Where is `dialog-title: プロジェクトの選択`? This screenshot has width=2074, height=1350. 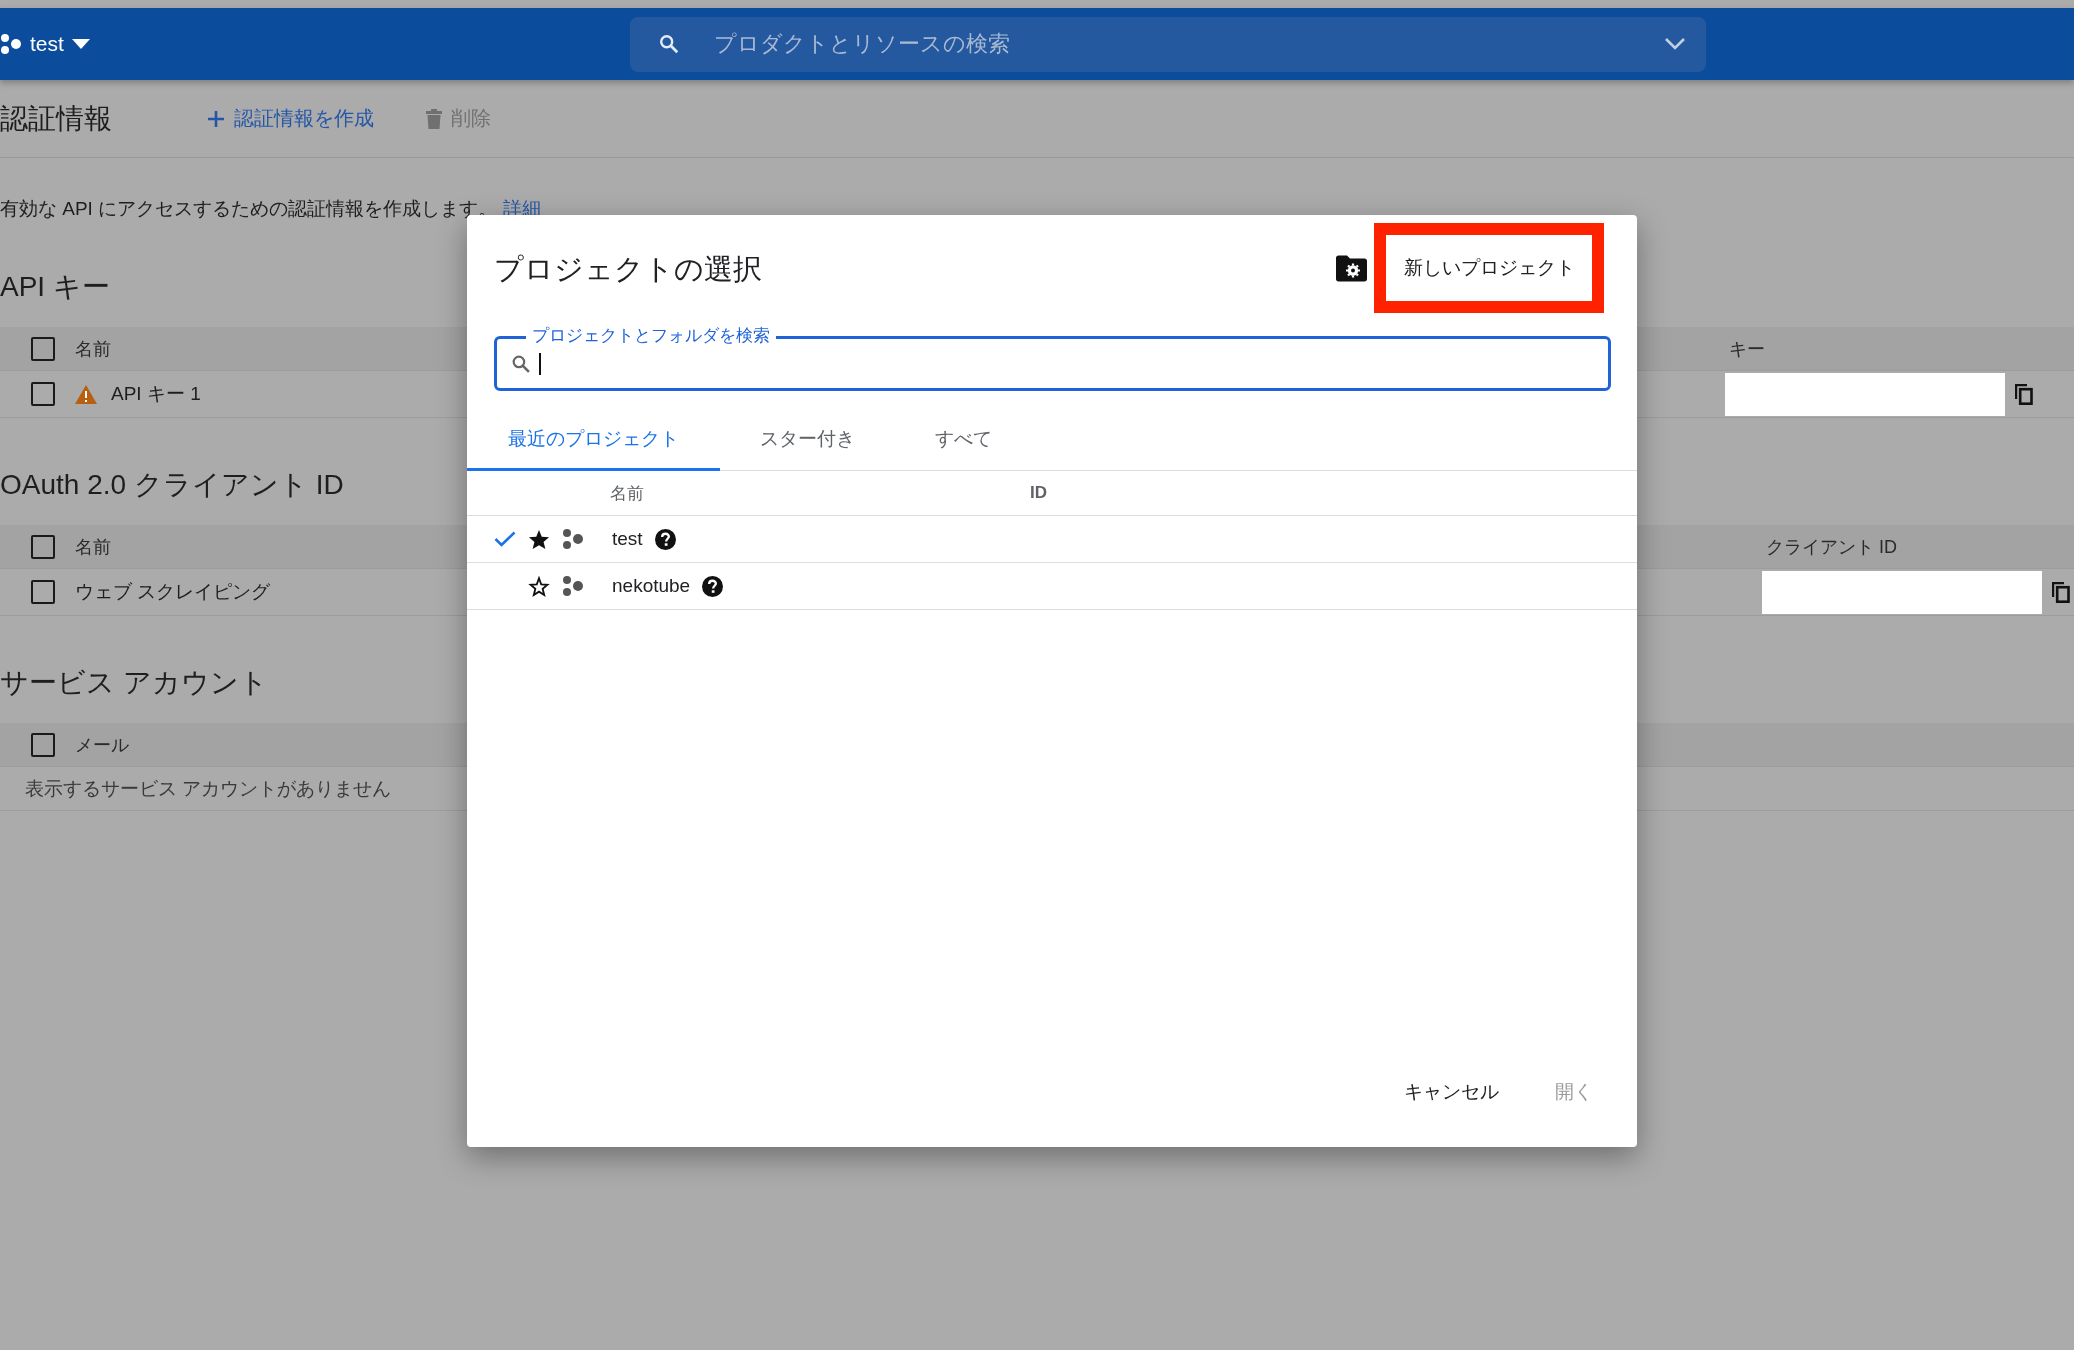 dialog-title: プロジェクトの選択 is located at coordinates (628, 269).